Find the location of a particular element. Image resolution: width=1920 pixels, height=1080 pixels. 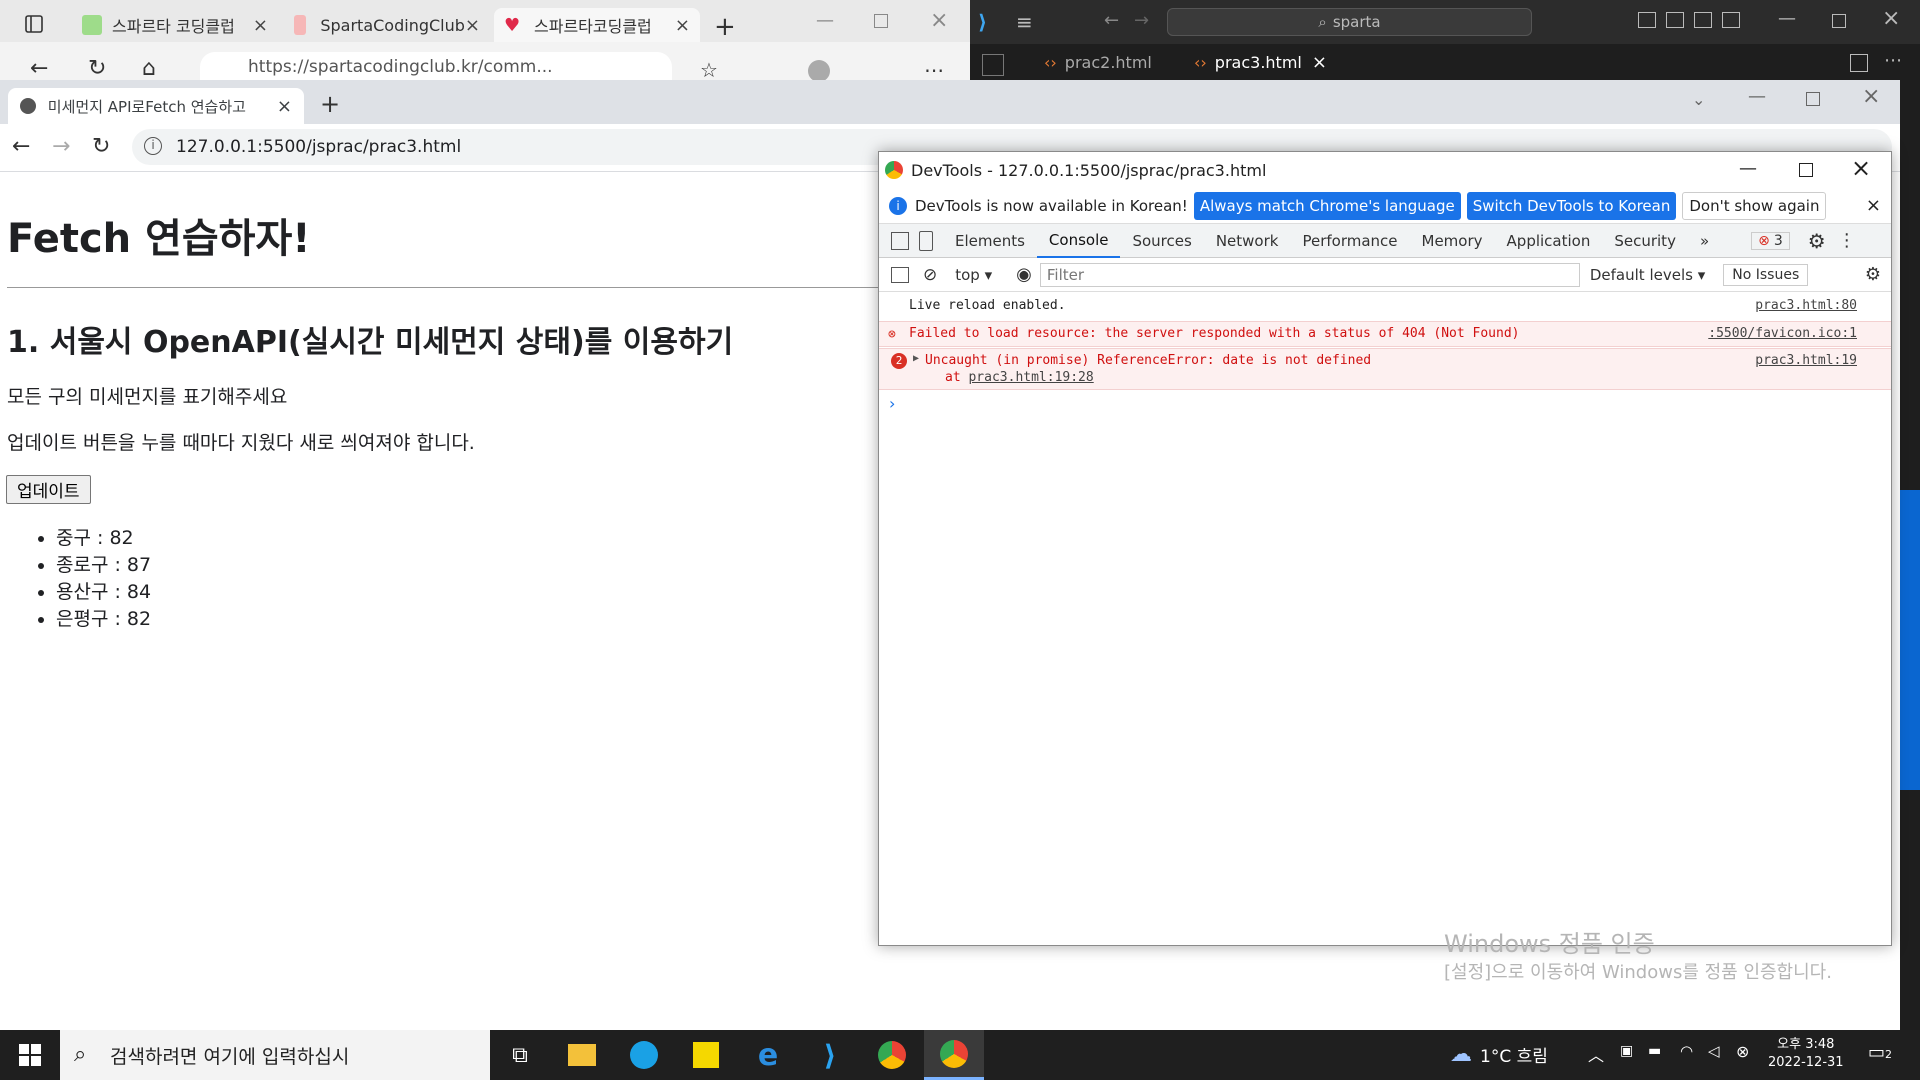

dont-show-button: Don't show again is located at coordinates (1754, 205).